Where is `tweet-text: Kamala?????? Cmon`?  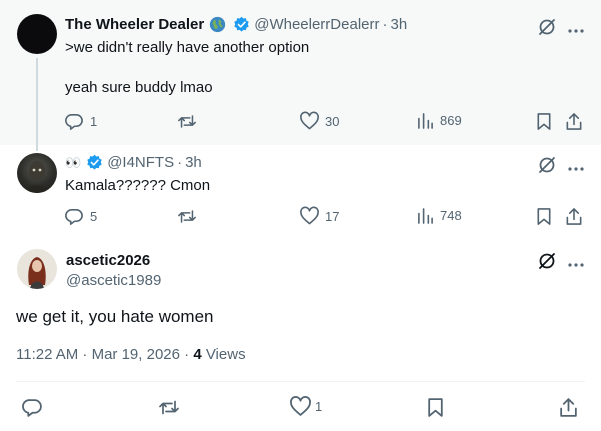
tweet-text: Kamala?????? Cmon is located at coordinates (138, 185).